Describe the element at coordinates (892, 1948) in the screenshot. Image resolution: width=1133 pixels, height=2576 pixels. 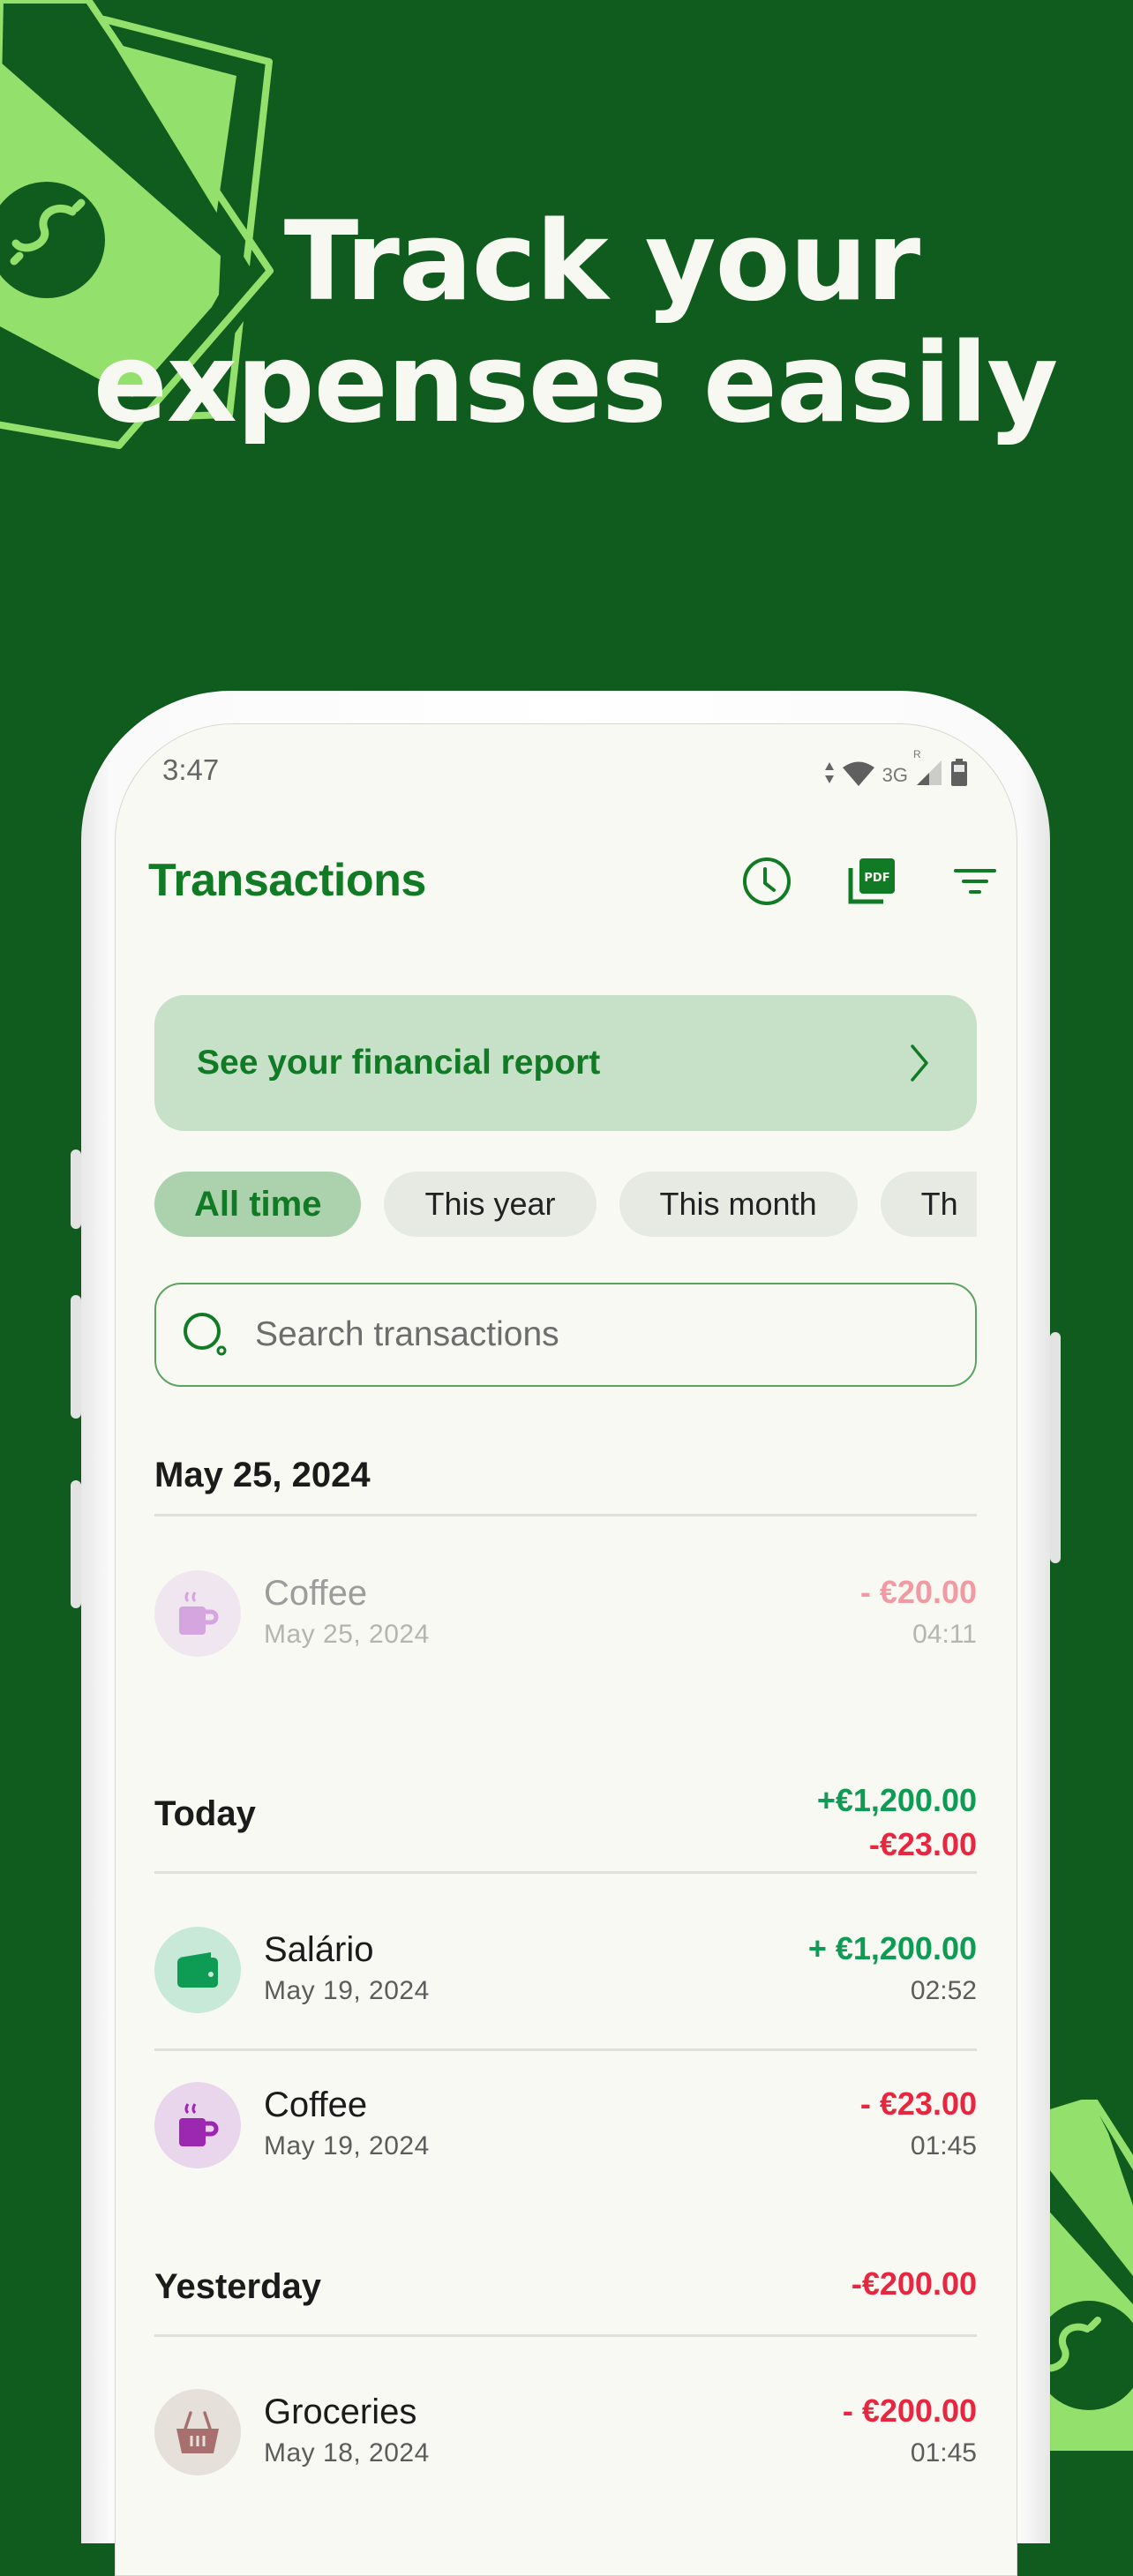
I see `transaction-amount: + €1,200.00` at that location.